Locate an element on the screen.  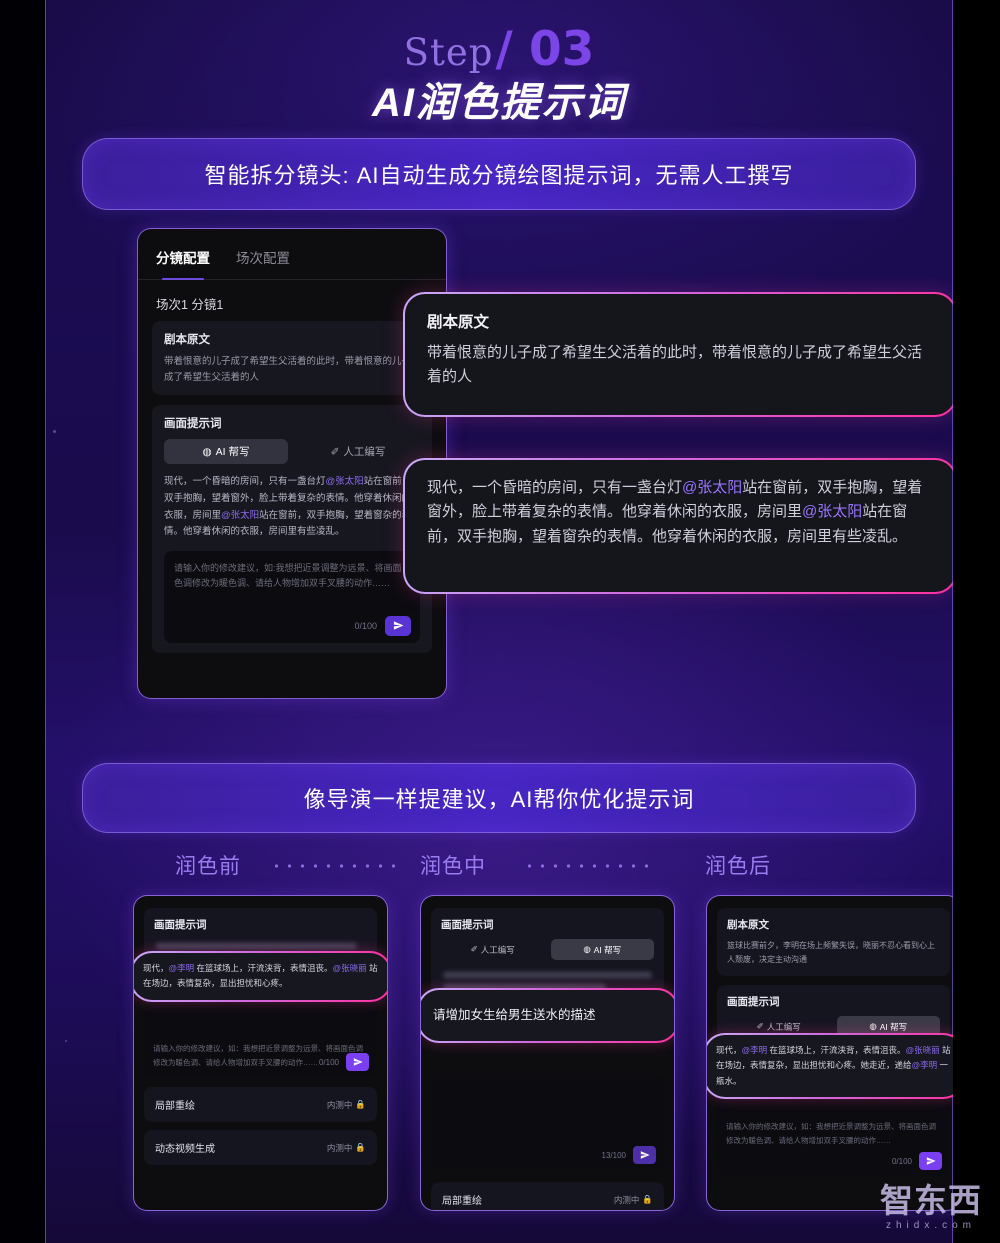
during-mode-segmented: ✐ 人工编写 ◍ AI 帮写 is located at coordinates (547, 949).